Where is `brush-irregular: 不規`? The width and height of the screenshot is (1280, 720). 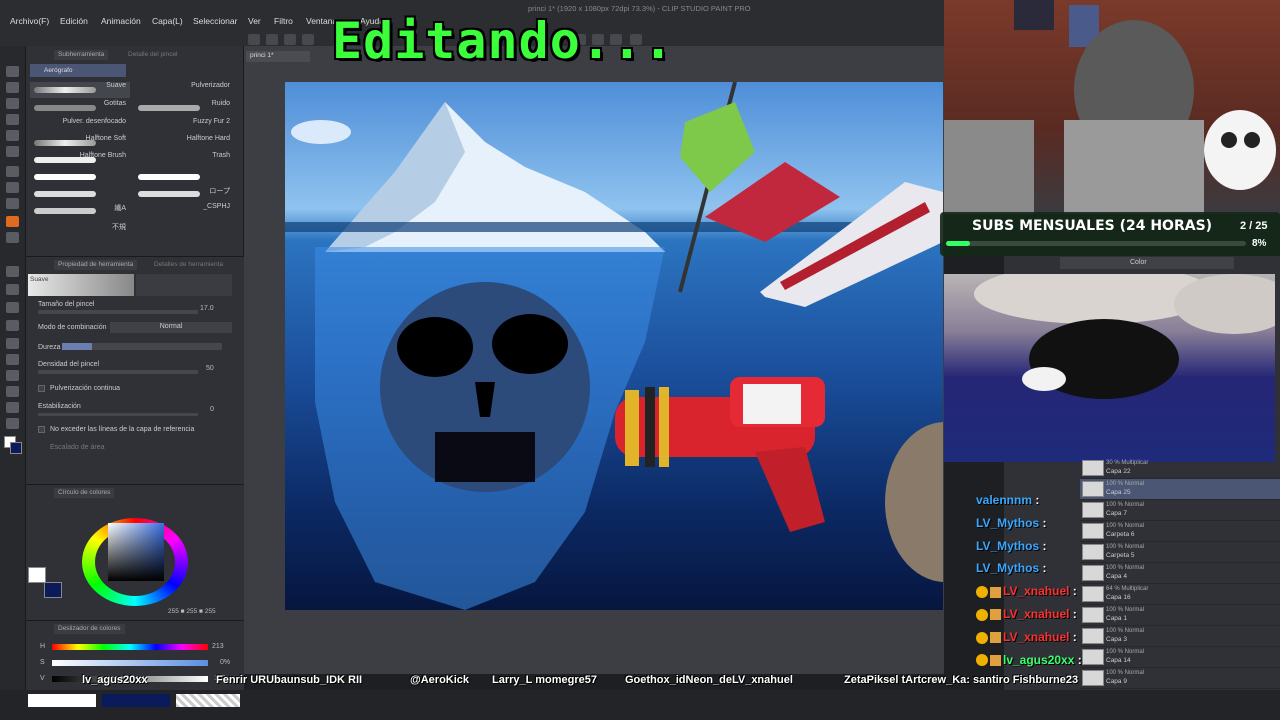 brush-irregular: 不規 is located at coordinates (80, 230).